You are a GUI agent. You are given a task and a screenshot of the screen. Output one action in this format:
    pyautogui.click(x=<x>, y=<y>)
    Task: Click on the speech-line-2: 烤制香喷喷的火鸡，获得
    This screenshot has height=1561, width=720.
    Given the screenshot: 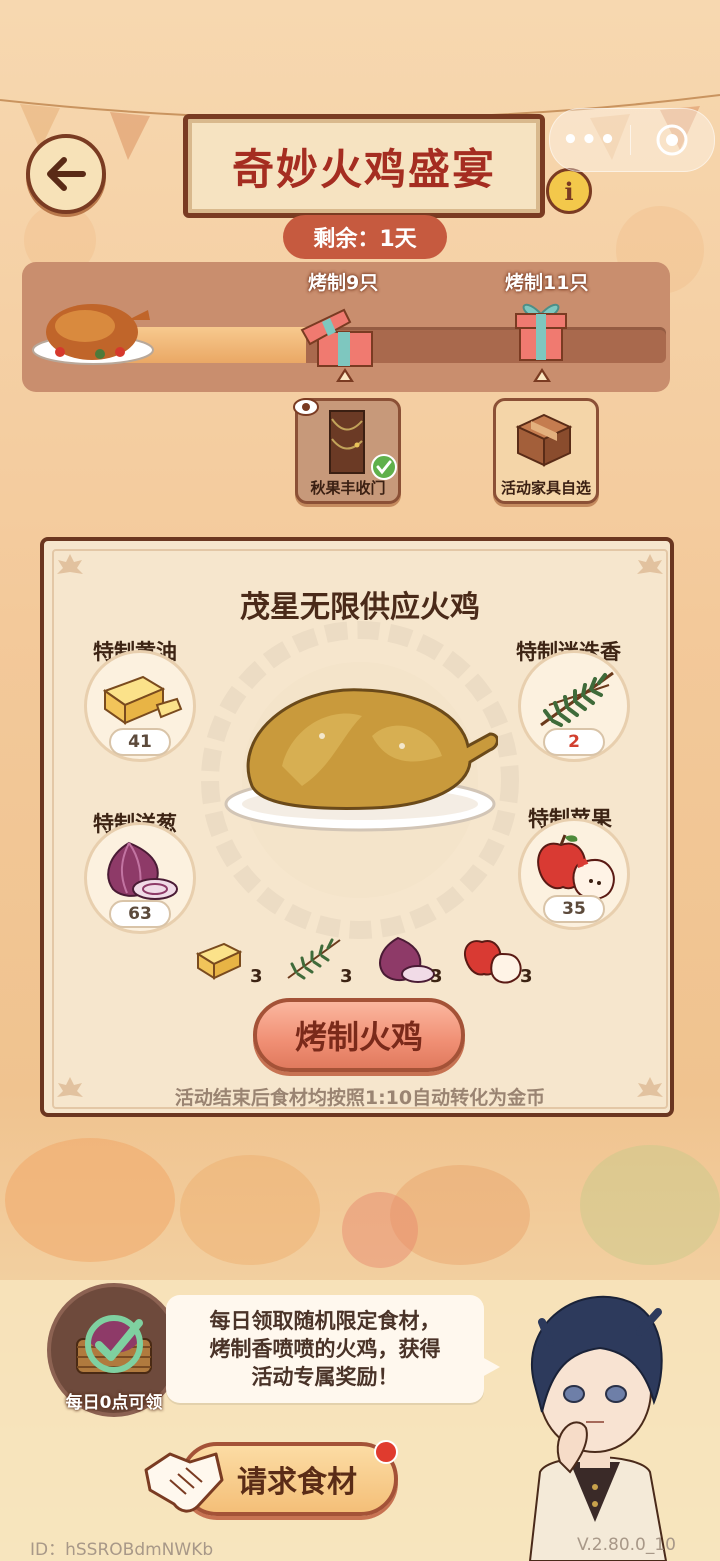 What is the action you would take?
    pyautogui.click(x=325, y=1349)
    